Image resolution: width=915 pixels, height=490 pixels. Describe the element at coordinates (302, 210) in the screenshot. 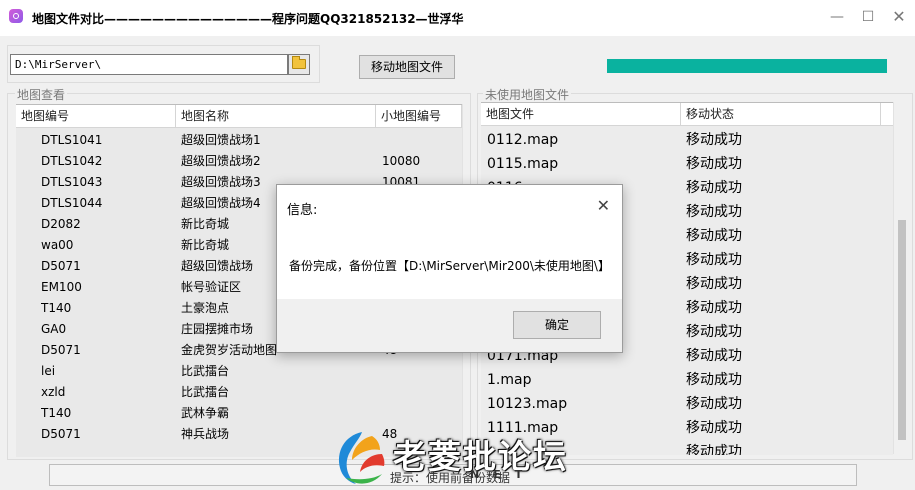

I see `dialog-title: 信息:` at that location.